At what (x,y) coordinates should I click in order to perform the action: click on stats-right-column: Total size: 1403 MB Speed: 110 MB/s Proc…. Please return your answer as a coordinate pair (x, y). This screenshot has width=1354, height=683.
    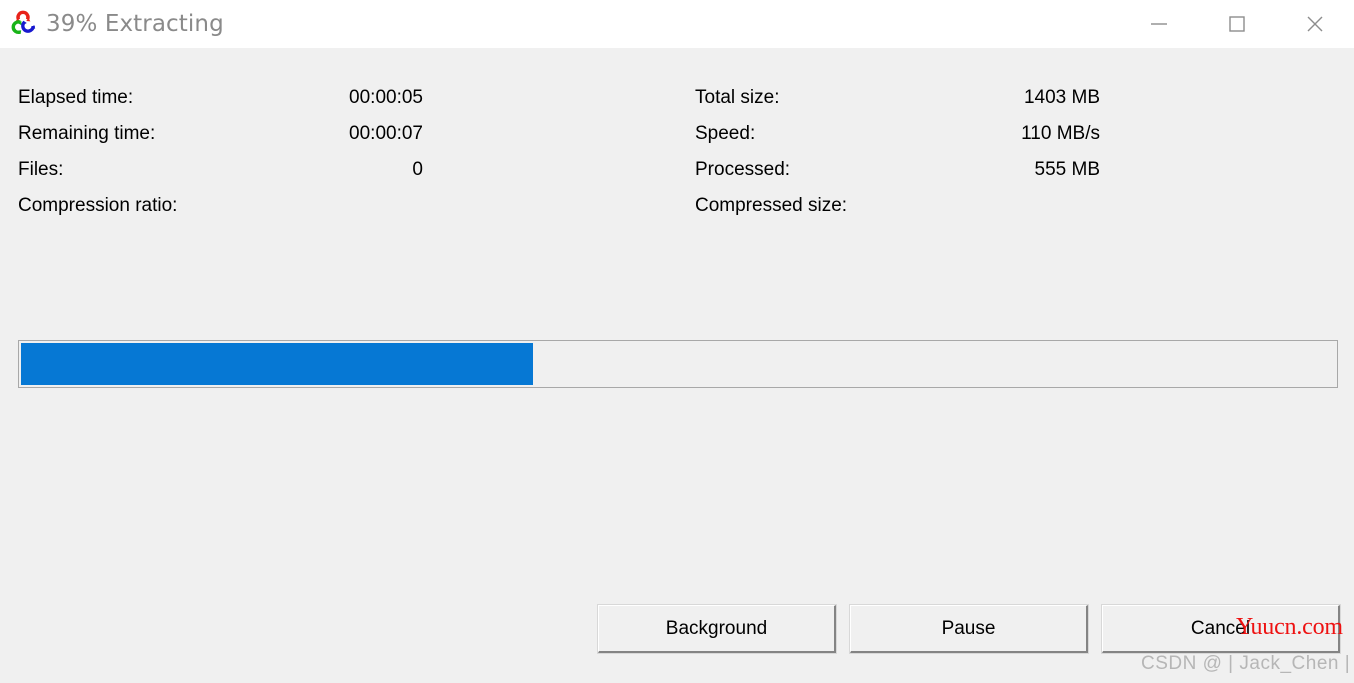
    Looking at the image, I should click on (897, 152).